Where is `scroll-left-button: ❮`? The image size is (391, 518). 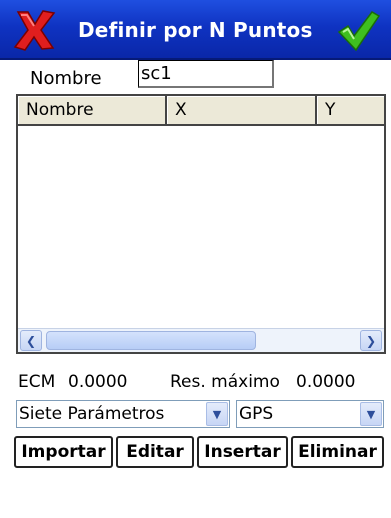
scroll-left-button: ❮ is located at coordinates (31, 340).